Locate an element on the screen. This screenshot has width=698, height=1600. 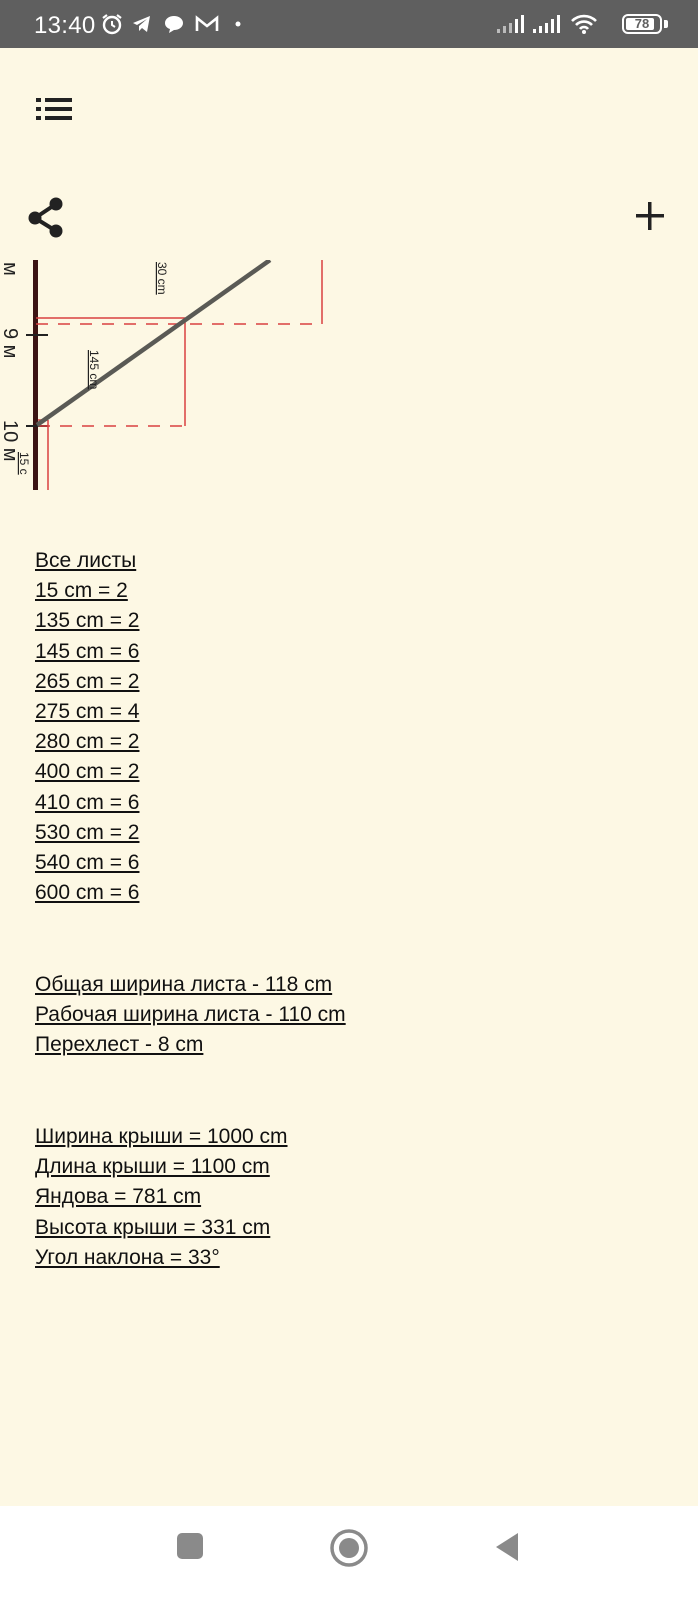
label-sheet-length: 145 cm is located at coordinates (94, 369).